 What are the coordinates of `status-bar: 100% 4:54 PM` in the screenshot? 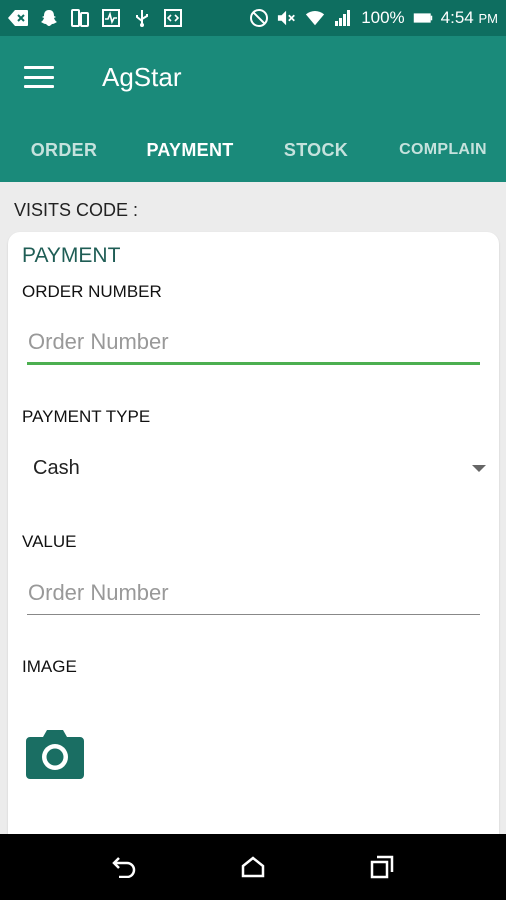 It's located at (253, 18).